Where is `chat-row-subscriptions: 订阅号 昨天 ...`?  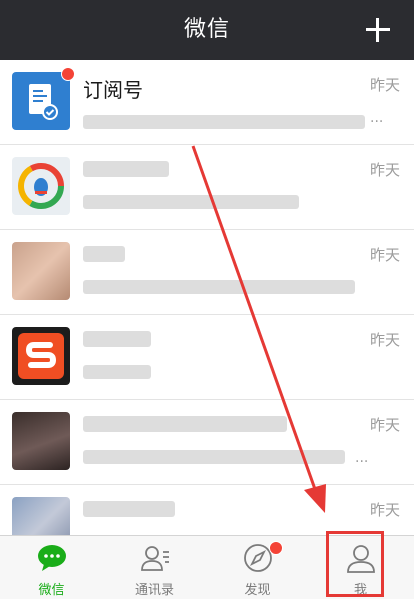 chat-row-subscriptions: 订阅号 昨天 ... is located at coordinates (207, 102).